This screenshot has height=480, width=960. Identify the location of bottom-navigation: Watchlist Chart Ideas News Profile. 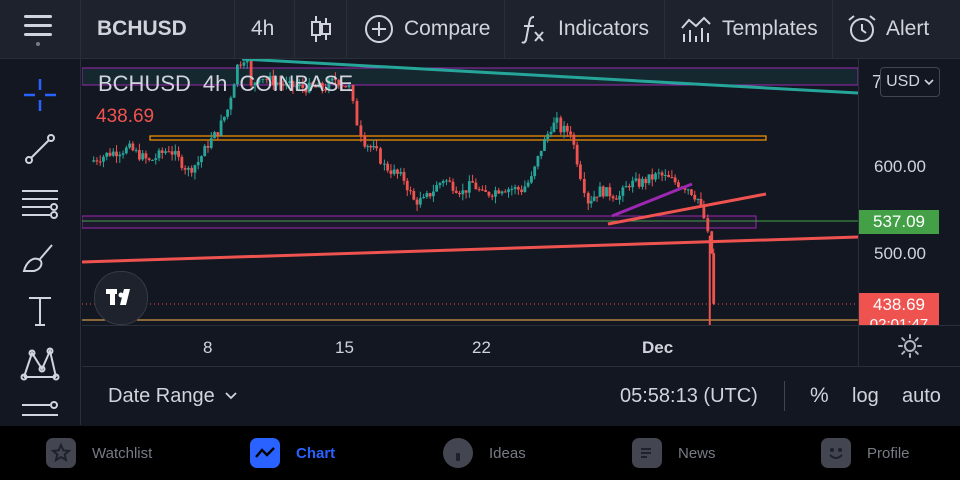
(480, 453).